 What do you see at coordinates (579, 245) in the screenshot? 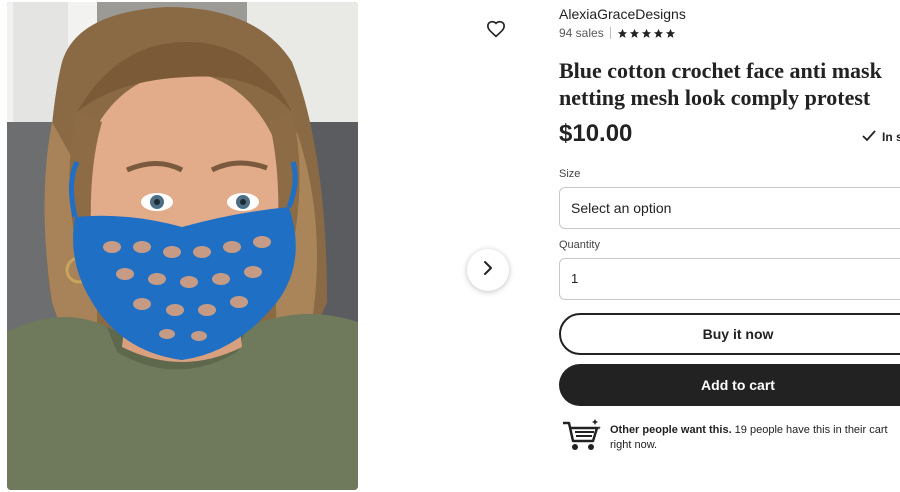
I see `quantity-label: Quantity` at bounding box center [579, 245].